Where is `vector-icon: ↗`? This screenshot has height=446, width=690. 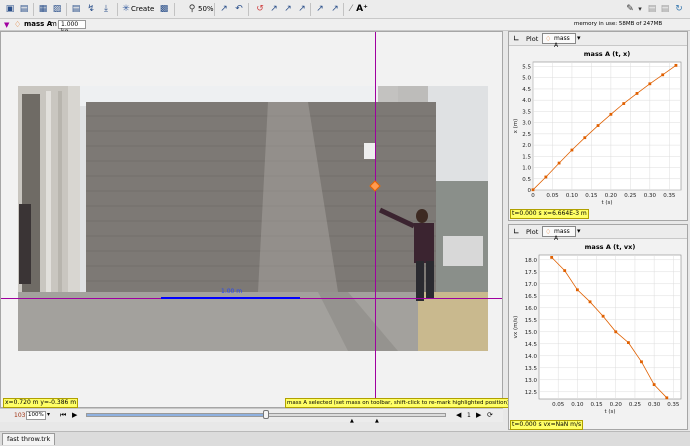
vector-icon: ↗ is located at coordinates (288, 9).